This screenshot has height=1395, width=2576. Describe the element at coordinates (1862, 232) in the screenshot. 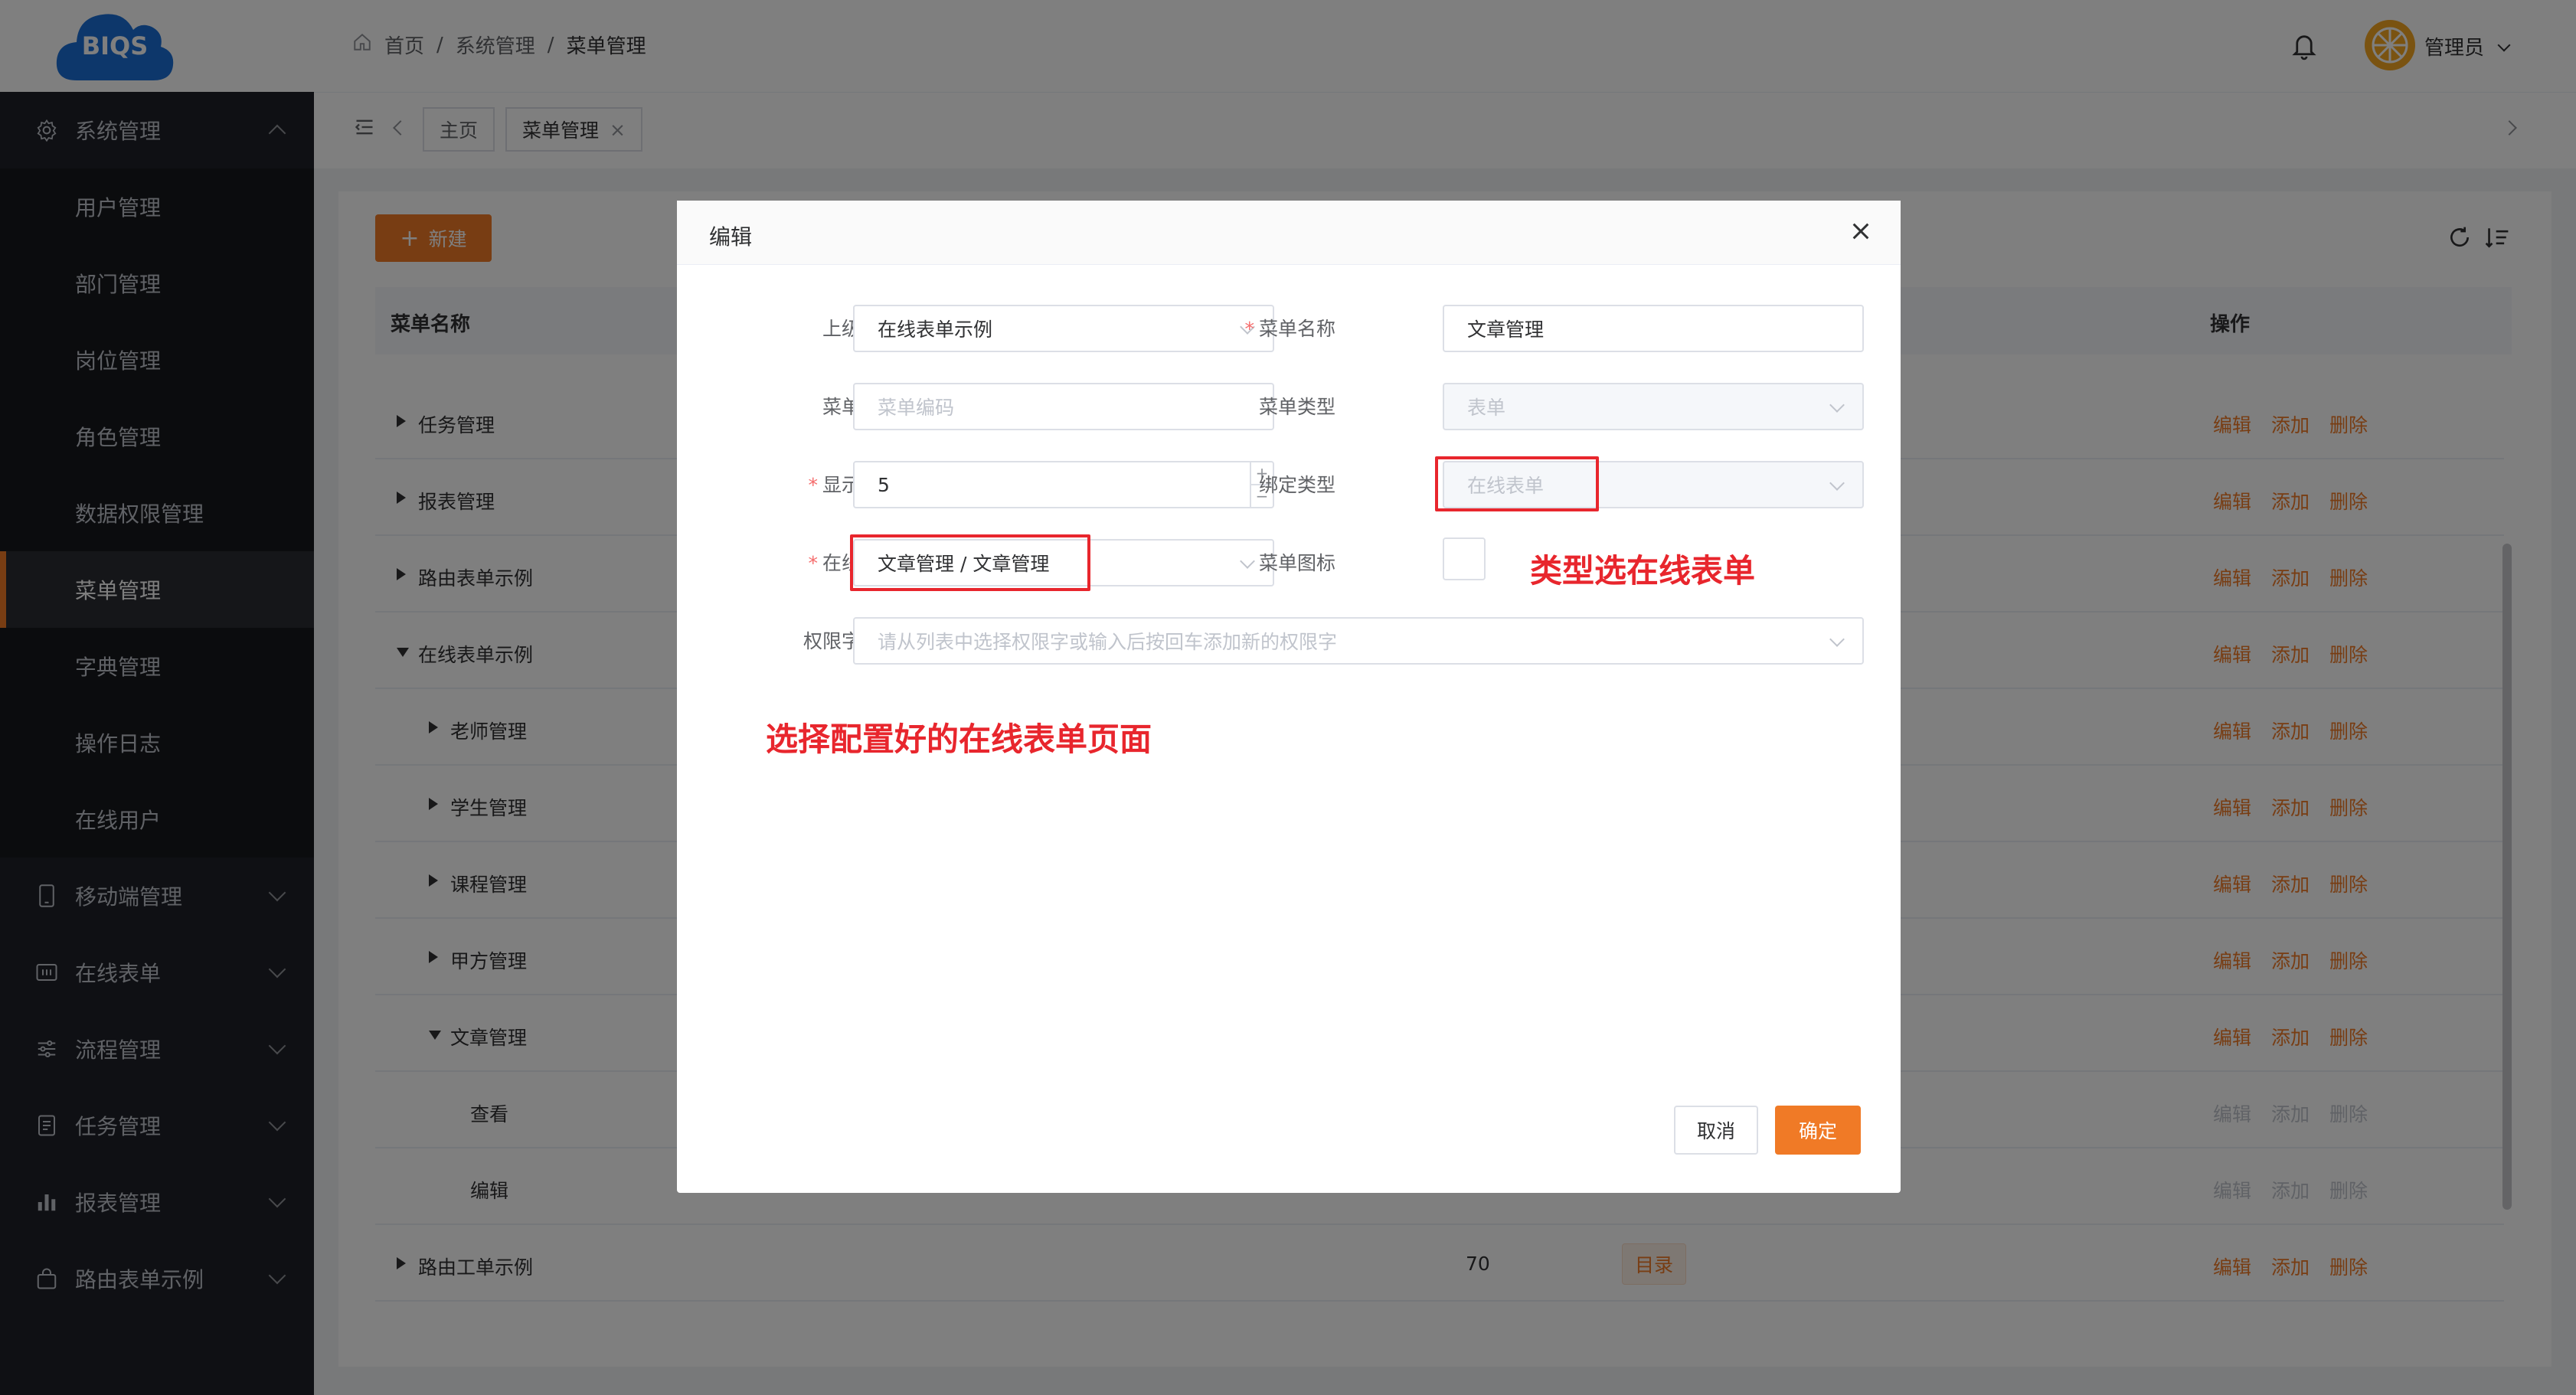

I see `close-icon` at that location.